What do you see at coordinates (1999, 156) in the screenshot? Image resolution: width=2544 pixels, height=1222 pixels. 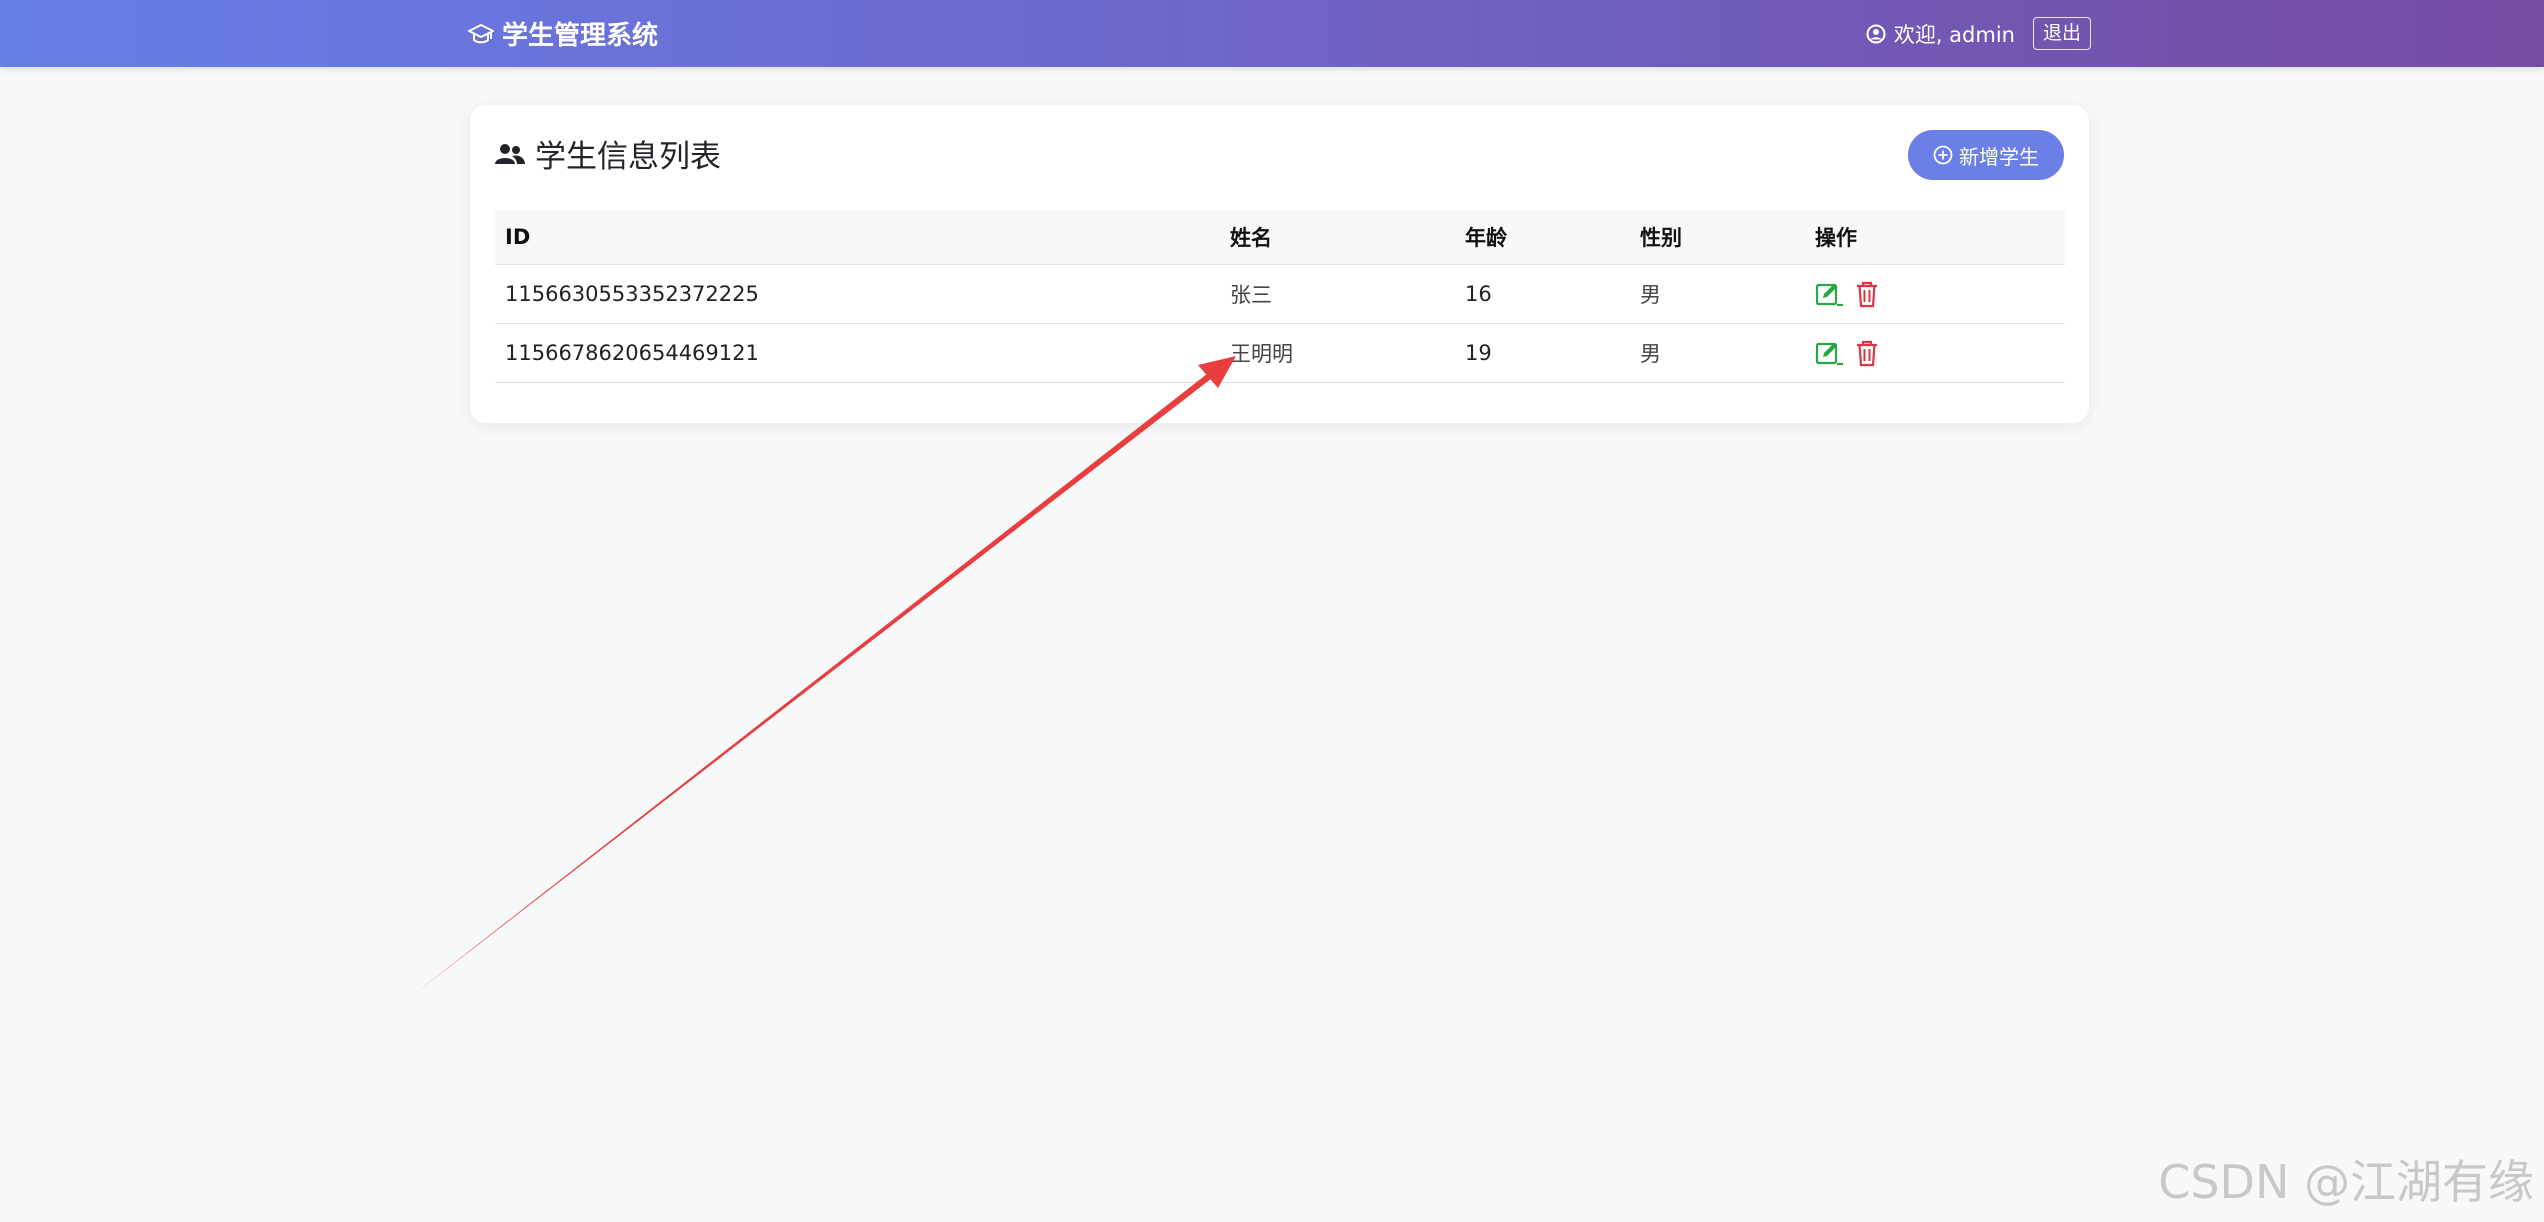 I see `add-student-label: 新增学生` at bounding box center [1999, 156].